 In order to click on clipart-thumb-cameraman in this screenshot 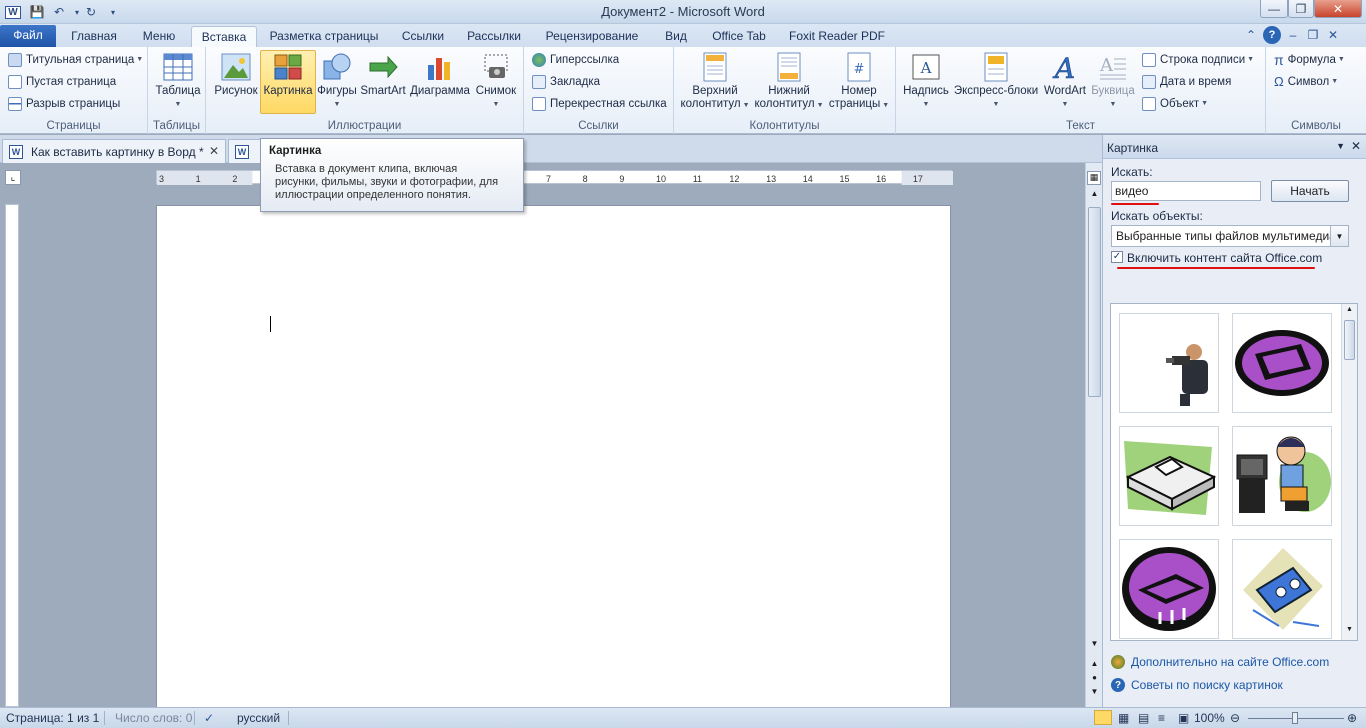, I will do `click(1169, 363)`.